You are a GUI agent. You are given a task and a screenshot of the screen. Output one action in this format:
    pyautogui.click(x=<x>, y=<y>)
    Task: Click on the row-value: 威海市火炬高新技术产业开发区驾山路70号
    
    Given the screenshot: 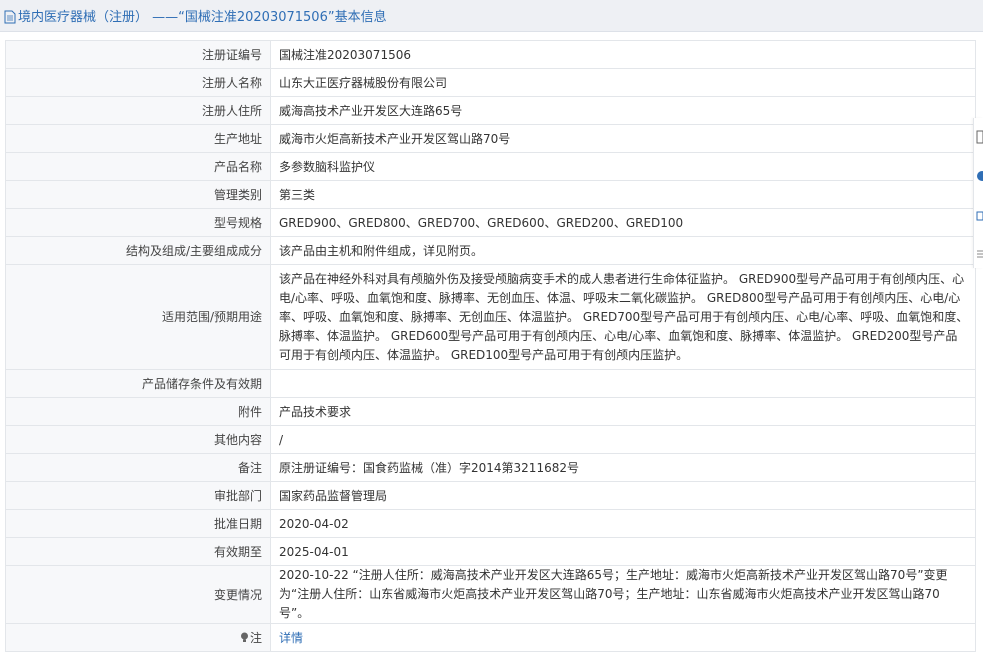 What is the action you would take?
    pyautogui.click(x=623, y=138)
    